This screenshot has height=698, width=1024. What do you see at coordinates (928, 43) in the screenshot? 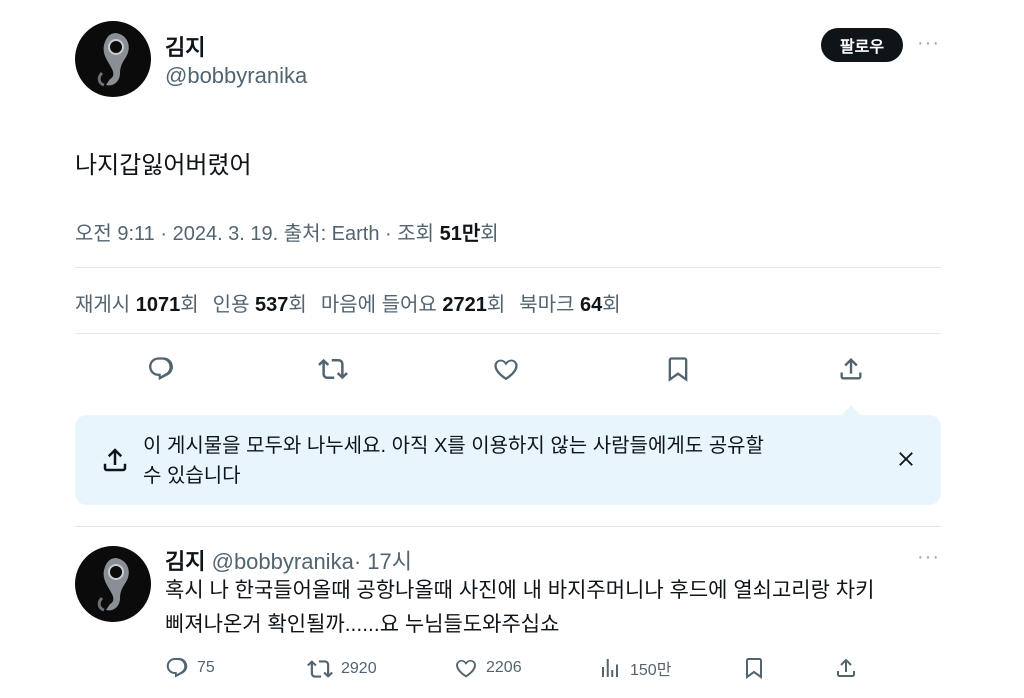
I see `more-options-icon: ···` at bounding box center [928, 43].